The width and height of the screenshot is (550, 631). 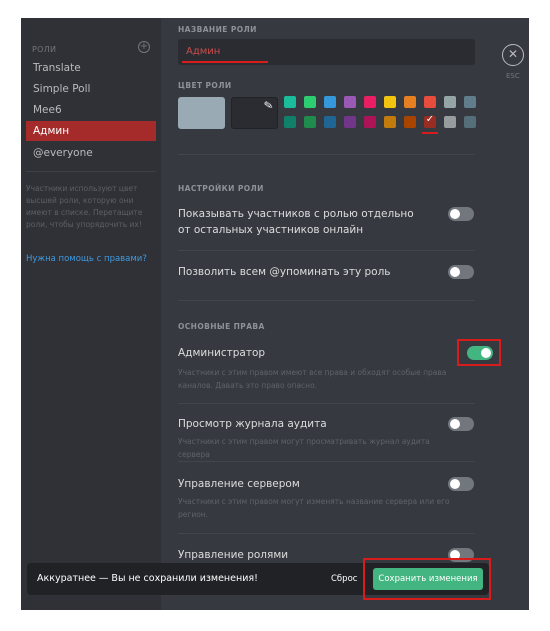 I want to click on role-color-label: ЦВЕТ РОЛИ, so click(x=205, y=85).